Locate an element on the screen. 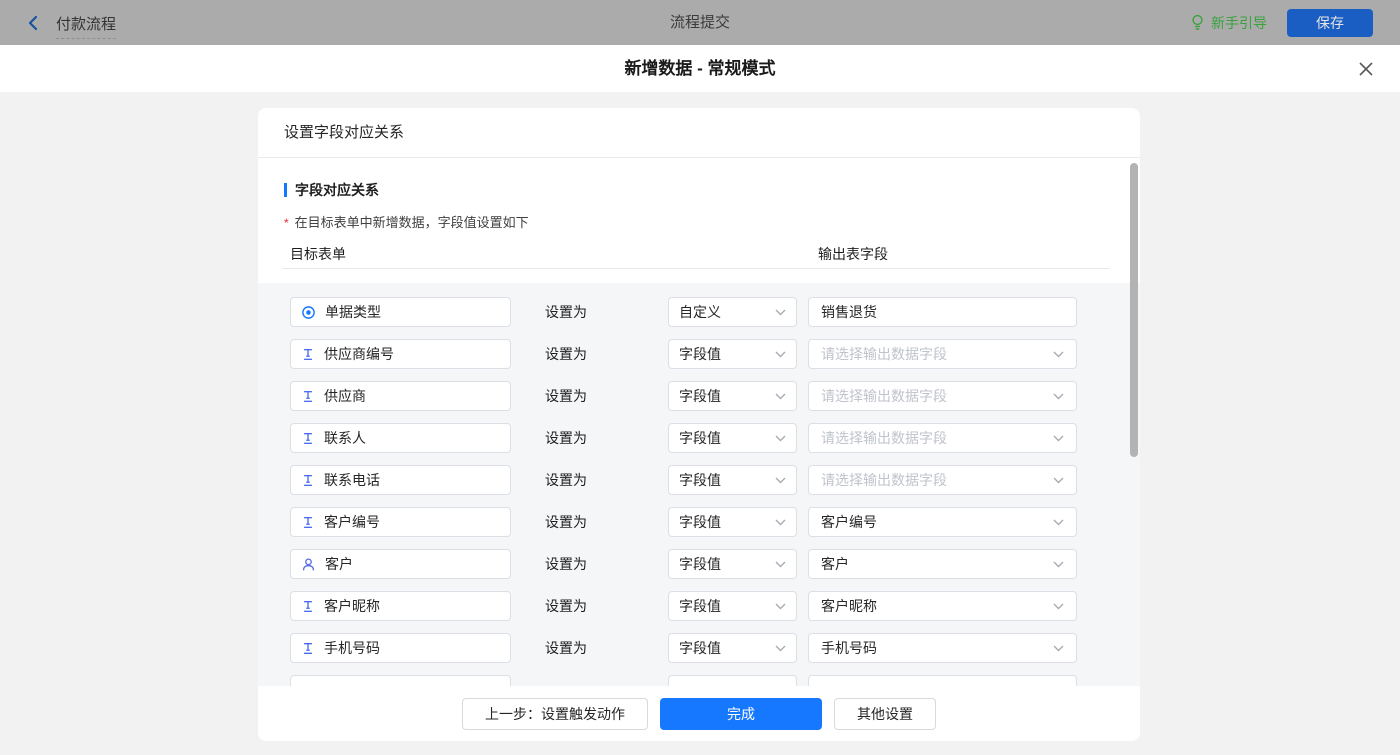  target-field-box: 客户 is located at coordinates (400, 564).